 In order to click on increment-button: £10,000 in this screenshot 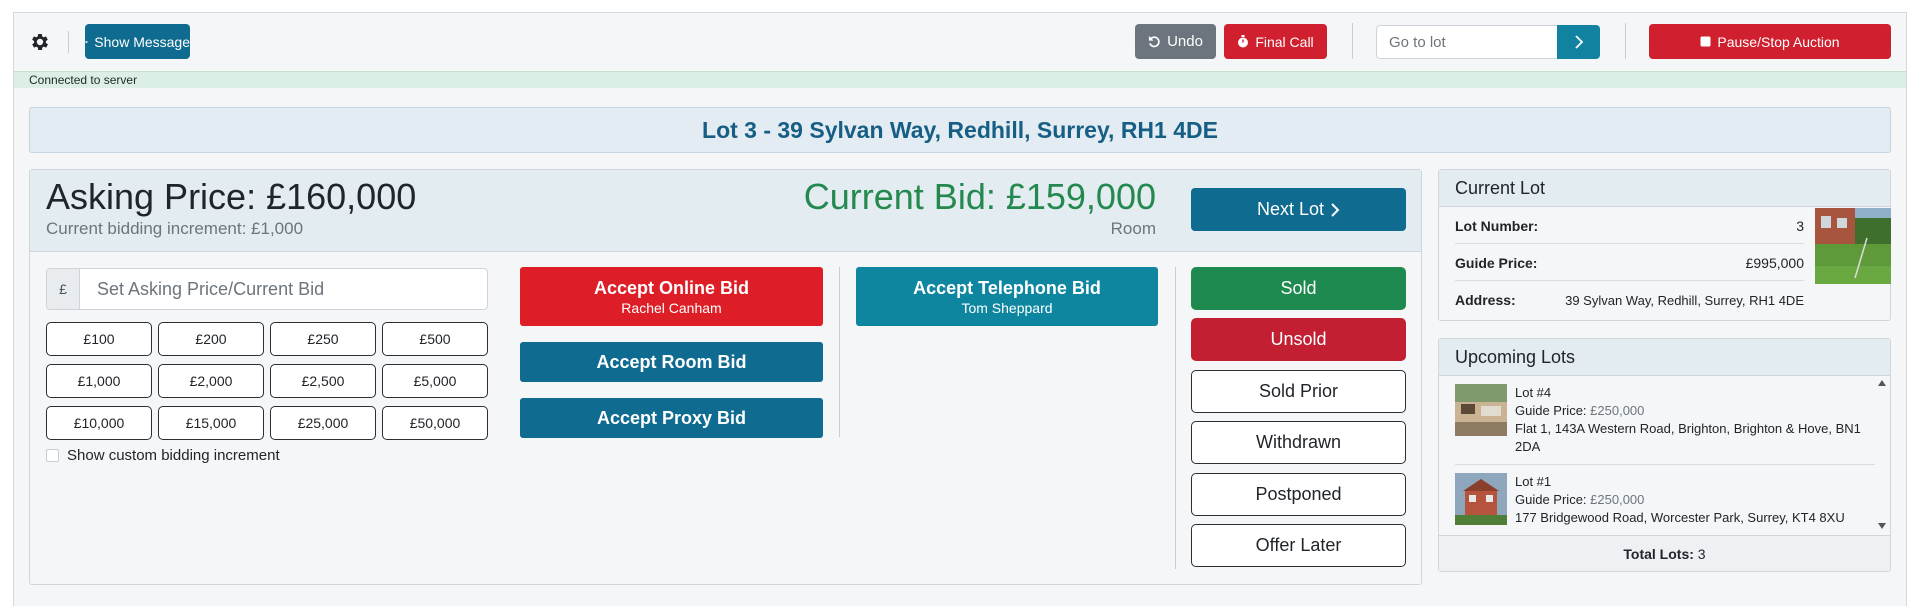, I will do `click(99, 423)`.